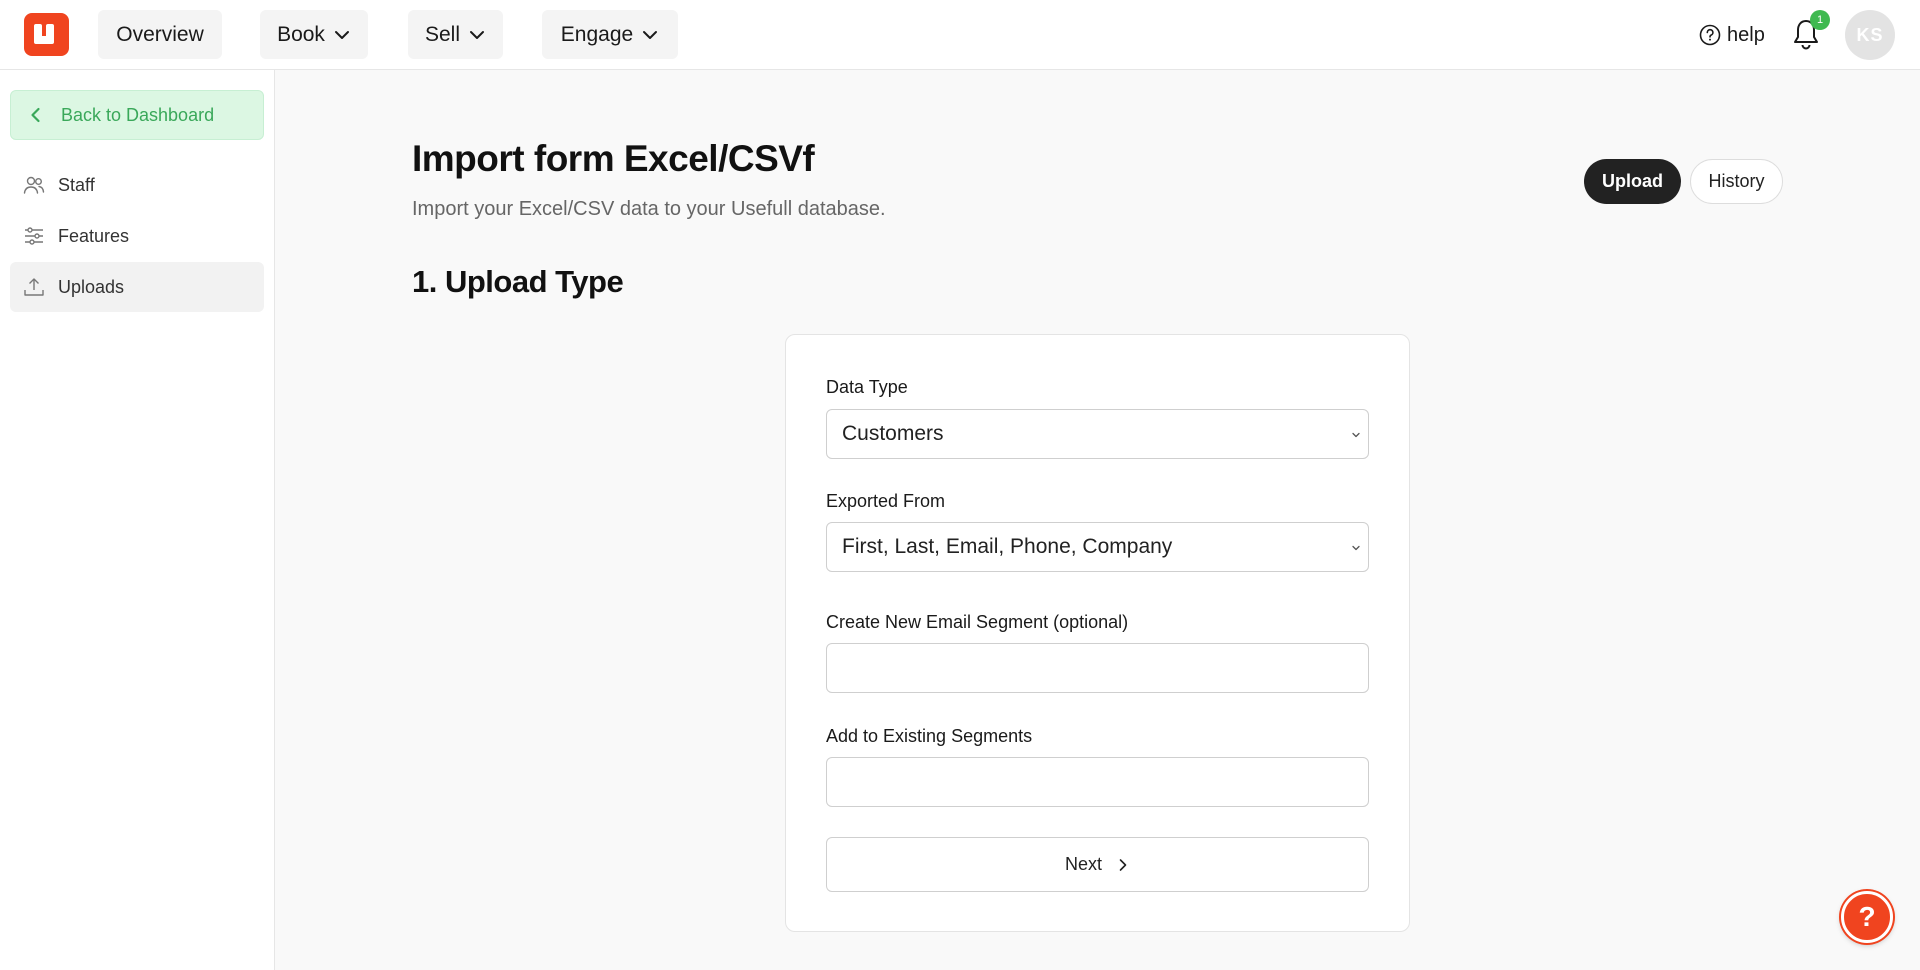  I want to click on nav-engage: Engage, so click(610, 34).